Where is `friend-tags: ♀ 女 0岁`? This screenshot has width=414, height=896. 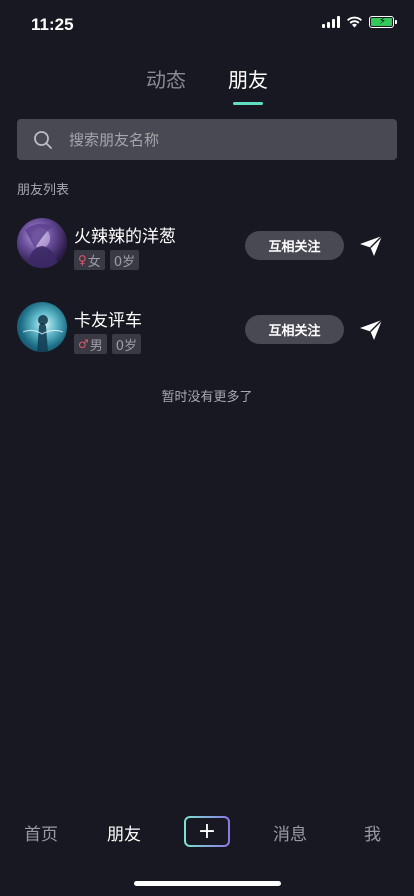 friend-tags: ♀ 女 0岁 is located at coordinates (107, 260).